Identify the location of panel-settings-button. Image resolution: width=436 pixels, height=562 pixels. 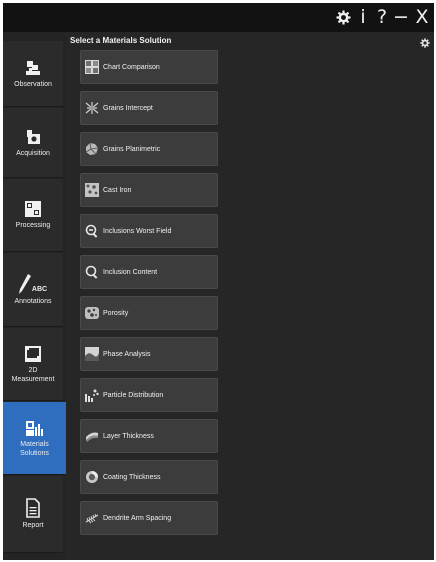
(425, 44).